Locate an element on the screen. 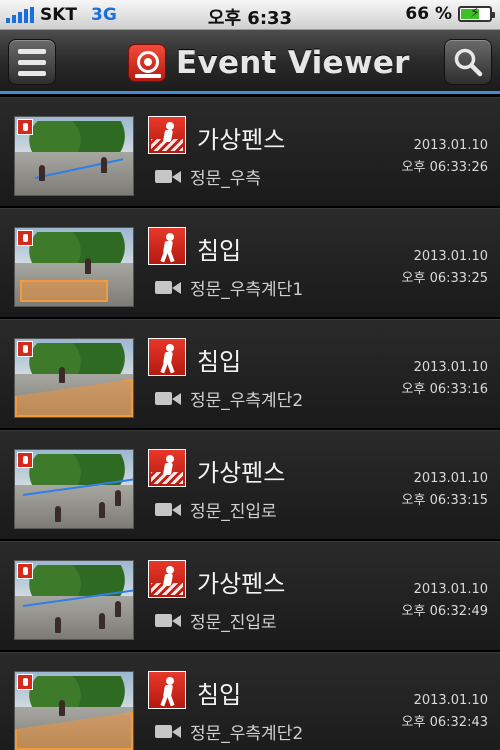 Image resolution: width=500 pixels, height=750 pixels. event-row: 가상펜스 정문_진입로 2013.01.10 오후 06:32:49 is located at coordinates (250, 596).